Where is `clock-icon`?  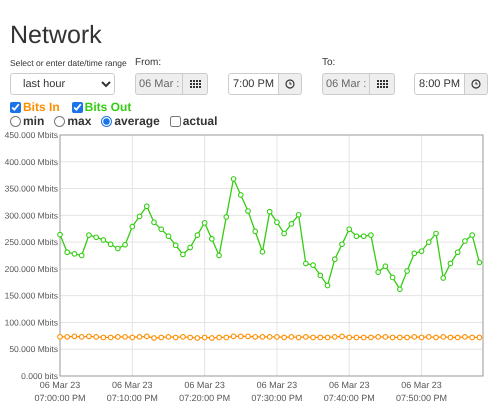 clock-icon is located at coordinates (476, 84).